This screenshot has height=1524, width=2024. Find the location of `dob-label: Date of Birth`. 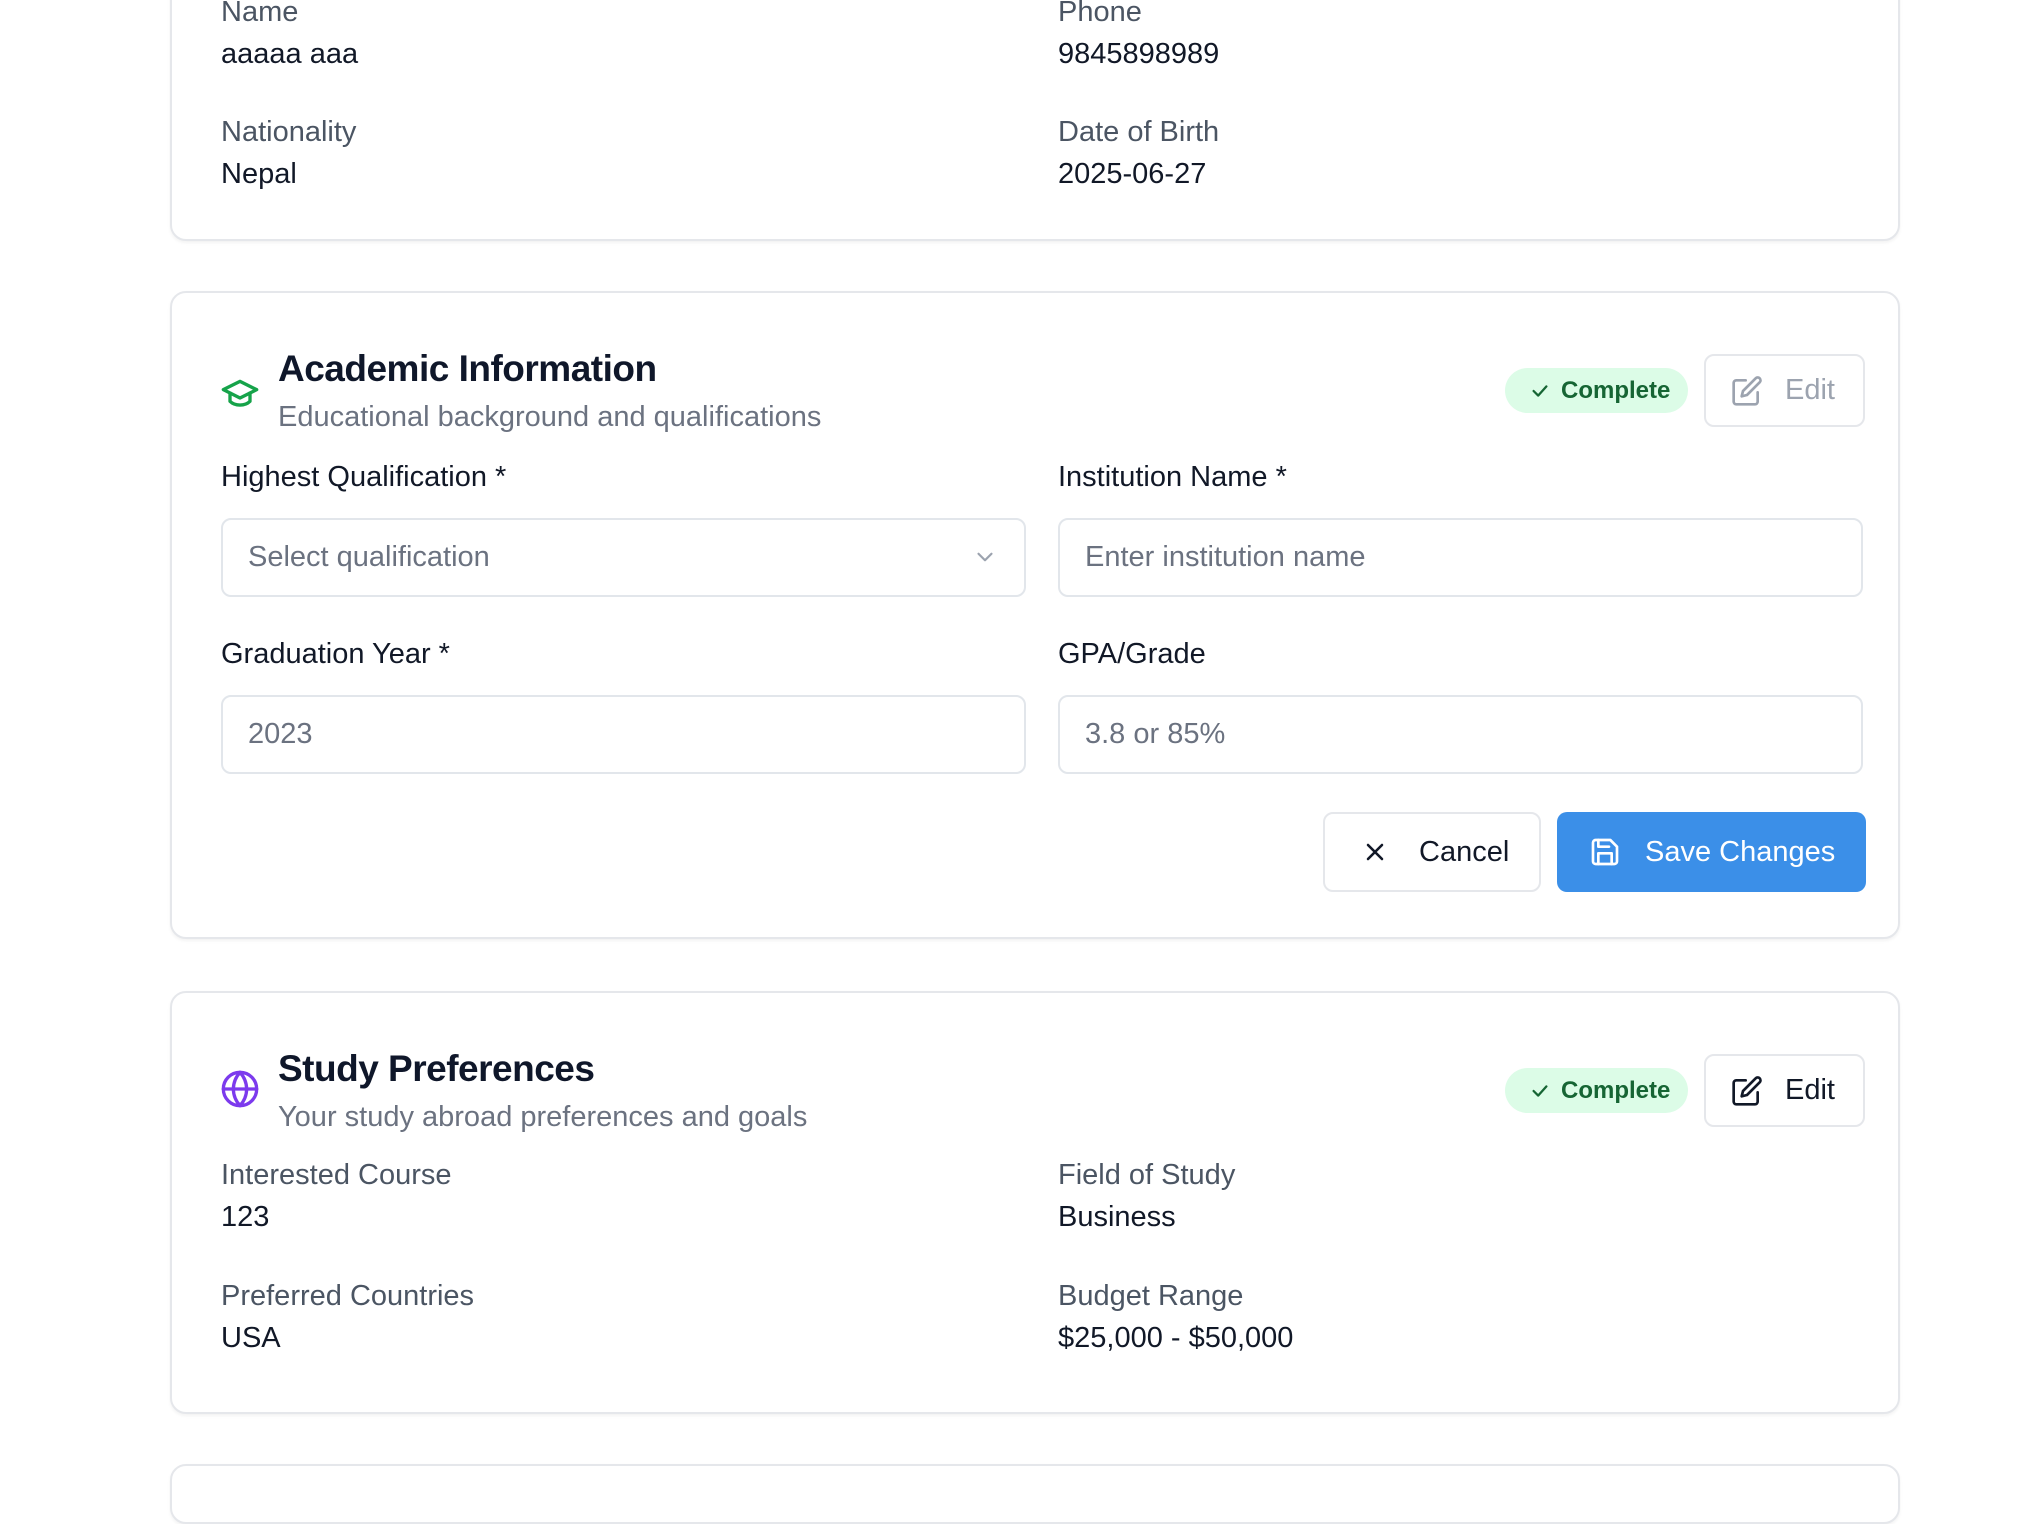

dob-label: Date of Birth is located at coordinates (1139, 132).